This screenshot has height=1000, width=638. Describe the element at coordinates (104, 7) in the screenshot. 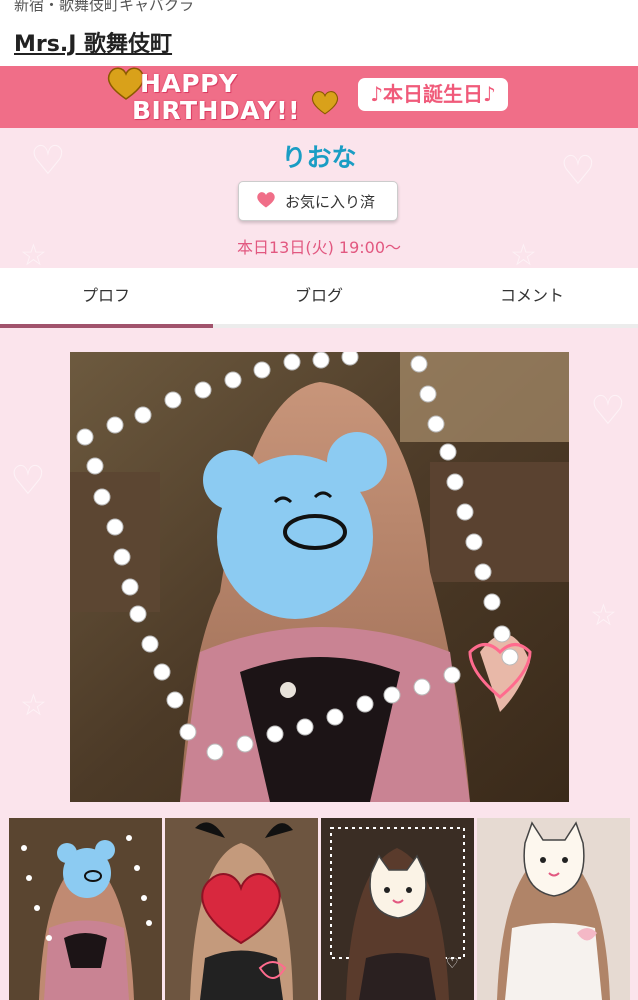

I see `breadcrumb: 新宿・歌舞伎町キャバクラ` at that location.